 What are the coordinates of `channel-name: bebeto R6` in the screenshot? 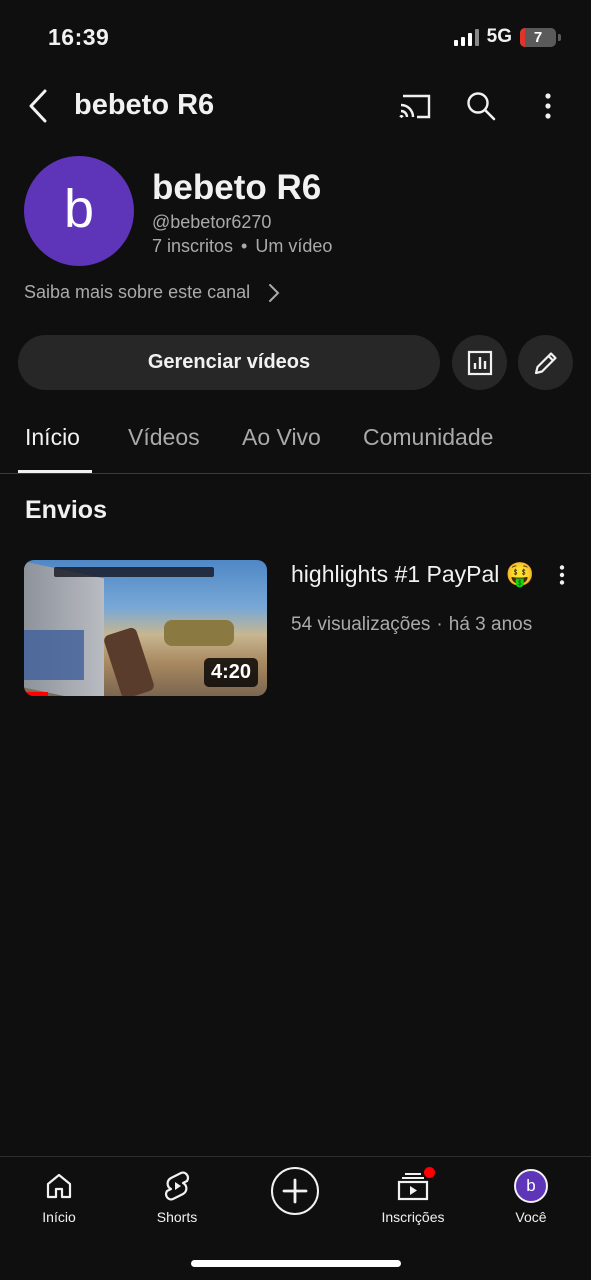 It's located at (237, 187).